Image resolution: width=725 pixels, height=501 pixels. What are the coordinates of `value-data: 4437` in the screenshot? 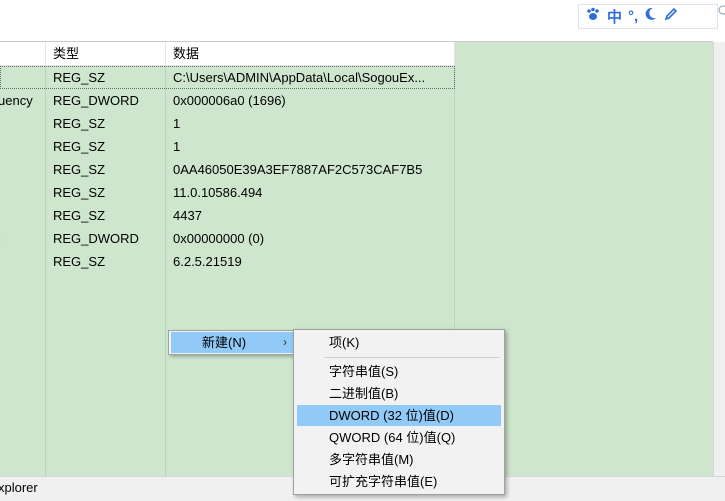 It's located at (187, 215).